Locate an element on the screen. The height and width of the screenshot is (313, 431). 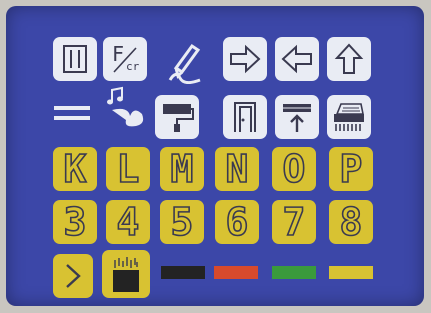
key-letter-label: K is located at coordinates (75, 169).